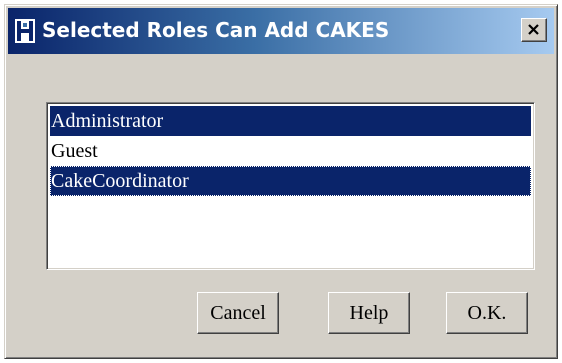 The width and height of the screenshot is (562, 363). I want to click on app-icon, so click(25, 31).